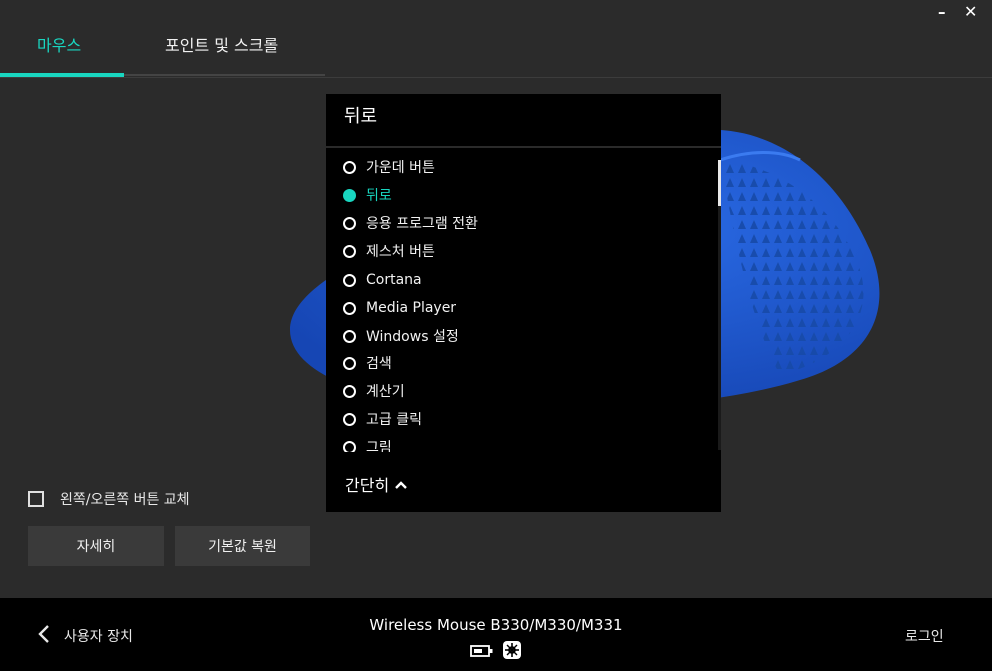 The image size is (992, 671). I want to click on list-item-label: 그림, so click(379, 446).